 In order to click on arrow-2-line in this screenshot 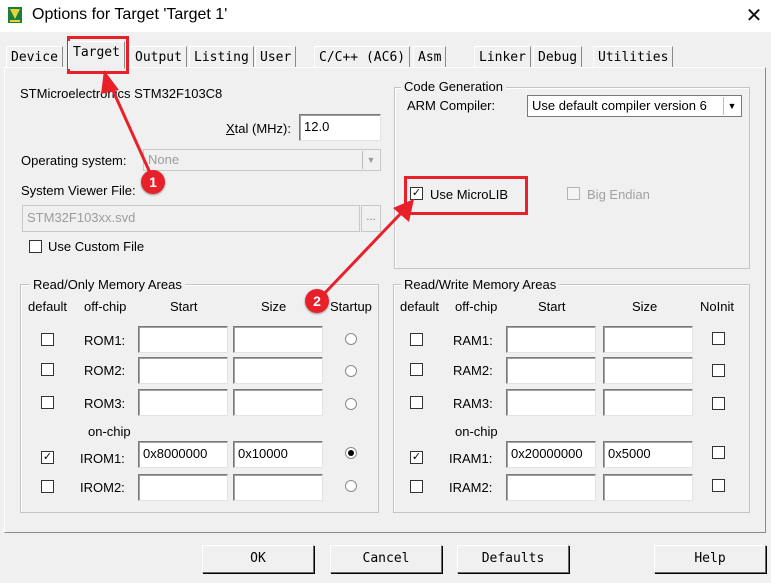, I will do `click(363, 253)`.